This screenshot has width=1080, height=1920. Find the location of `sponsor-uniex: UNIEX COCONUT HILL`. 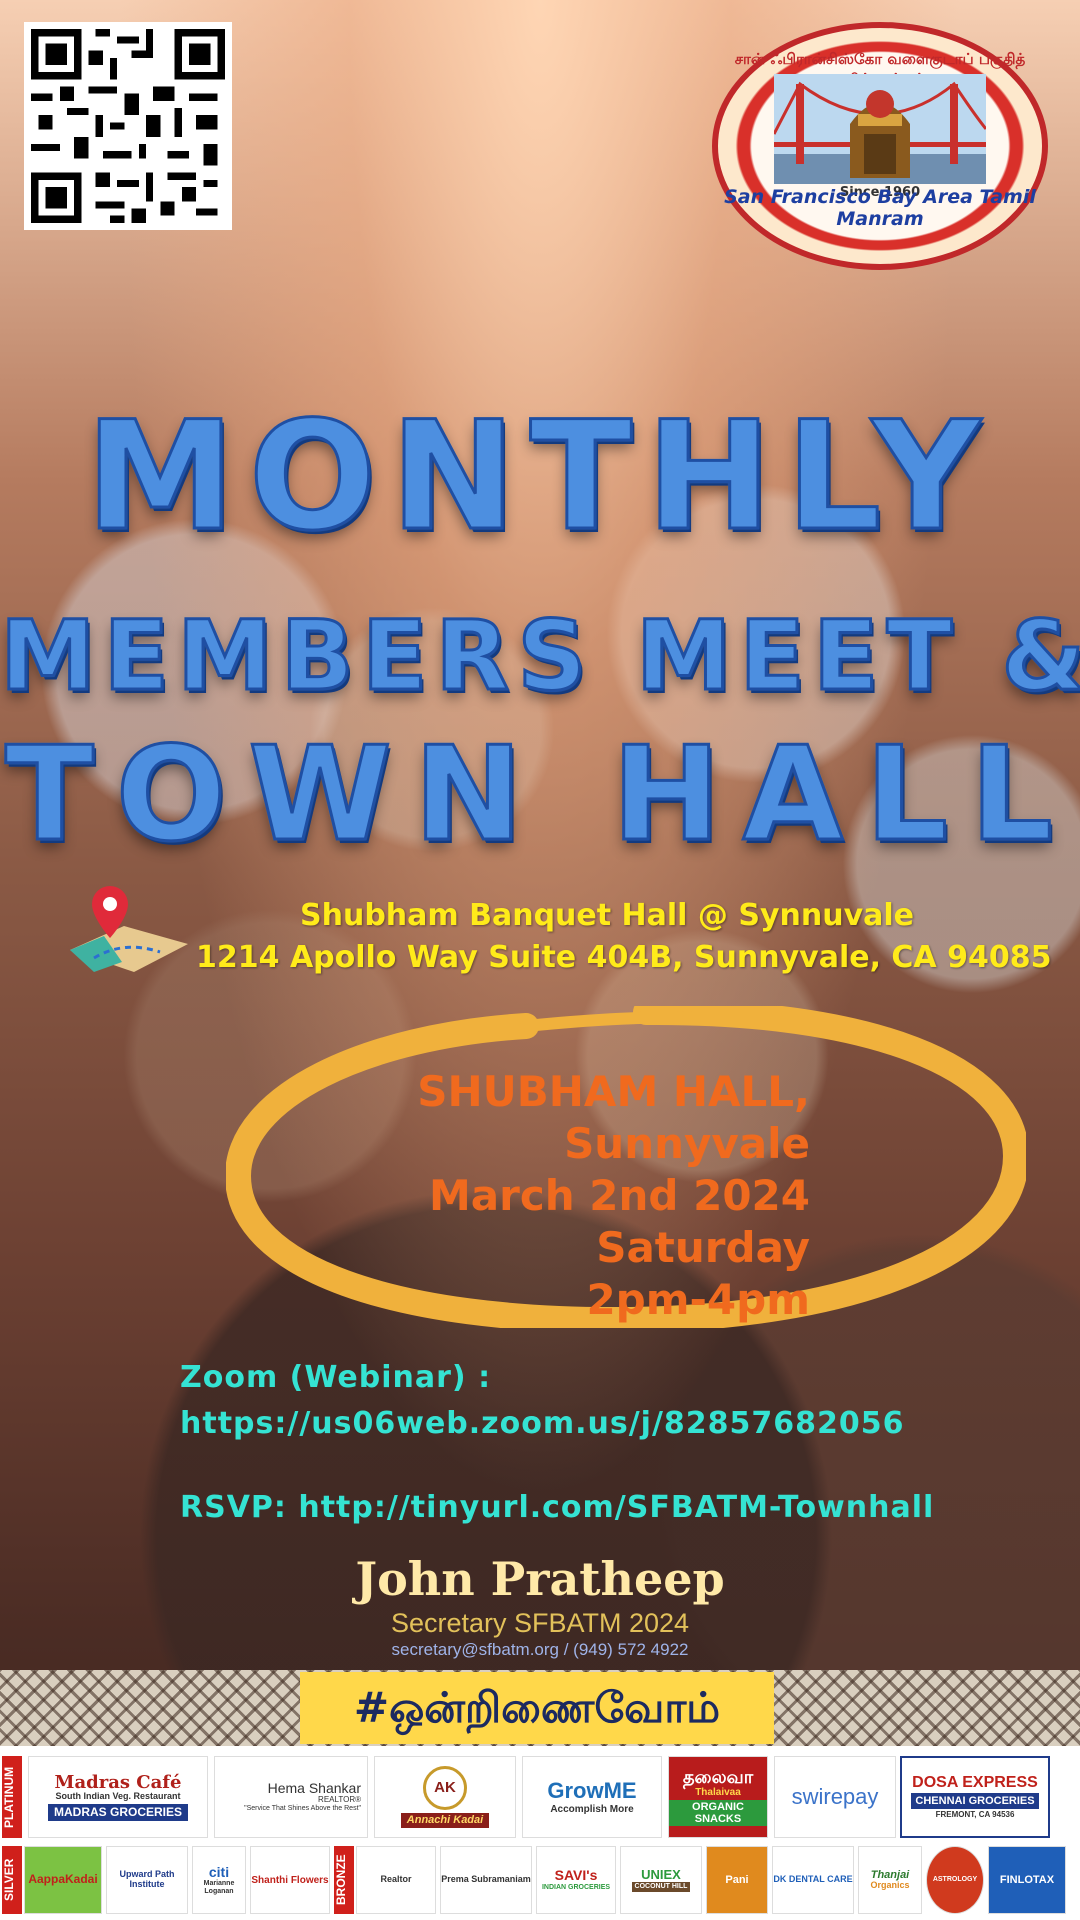

sponsor-uniex: UNIEX COCONUT HILL is located at coordinates (661, 1880).